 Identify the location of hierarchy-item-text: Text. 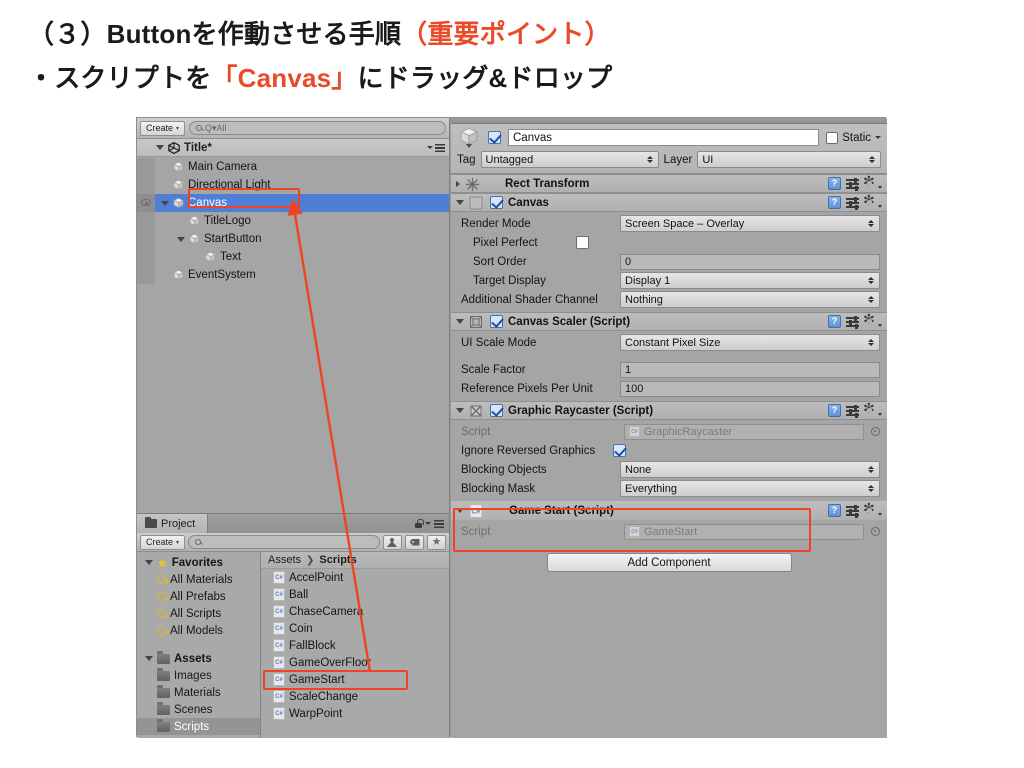
(293, 257).